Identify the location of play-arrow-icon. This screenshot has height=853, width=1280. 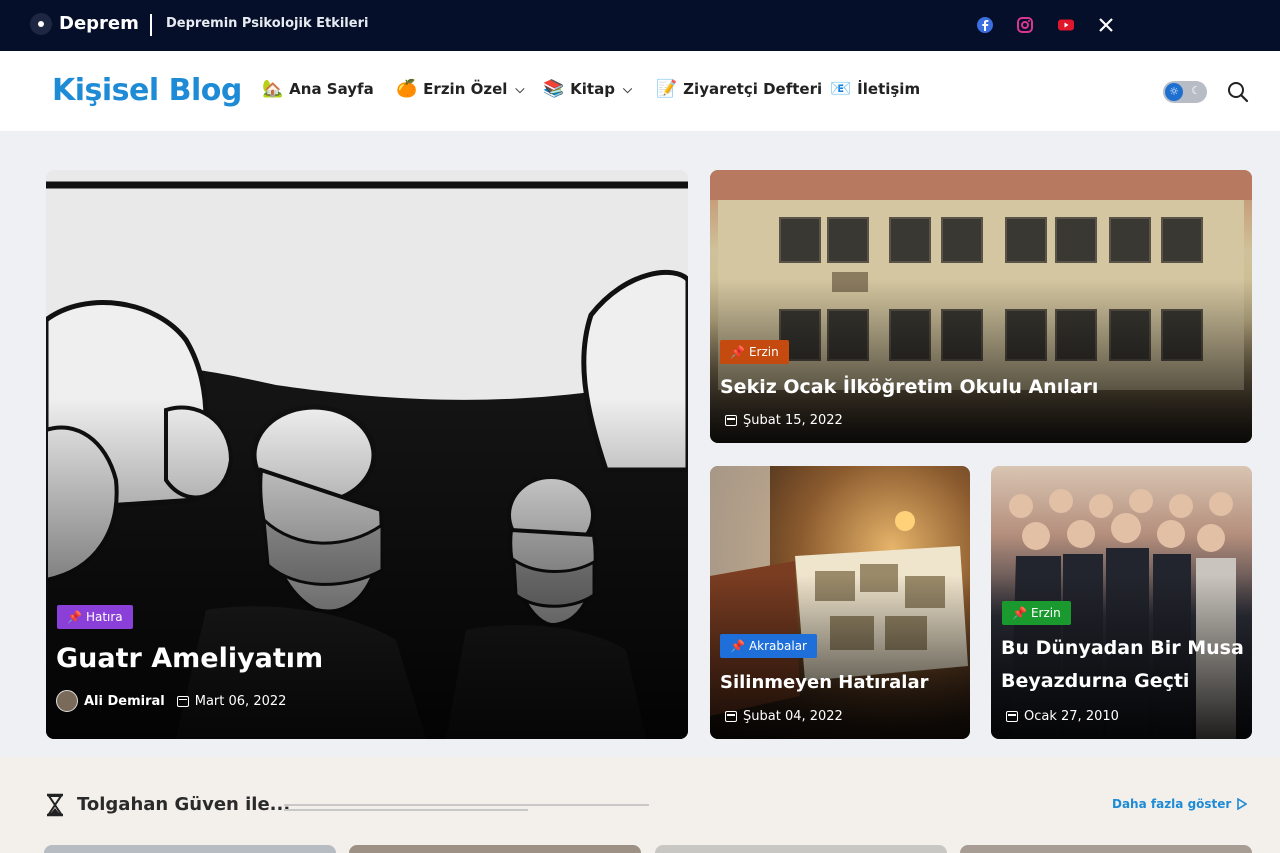
(1242, 804).